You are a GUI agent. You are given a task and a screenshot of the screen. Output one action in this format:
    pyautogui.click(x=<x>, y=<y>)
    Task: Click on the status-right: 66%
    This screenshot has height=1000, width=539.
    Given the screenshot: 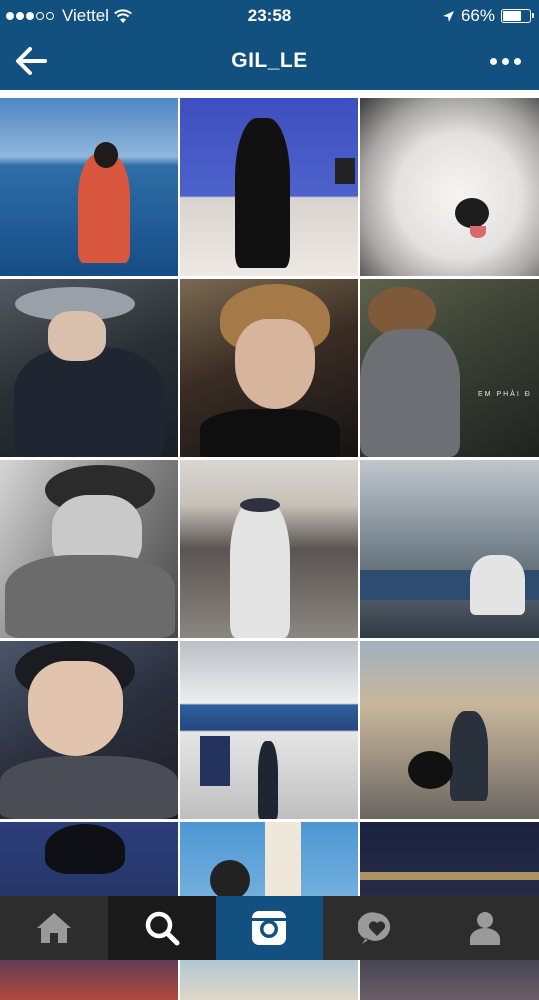 What is the action you would take?
    pyautogui.click(x=488, y=16)
    